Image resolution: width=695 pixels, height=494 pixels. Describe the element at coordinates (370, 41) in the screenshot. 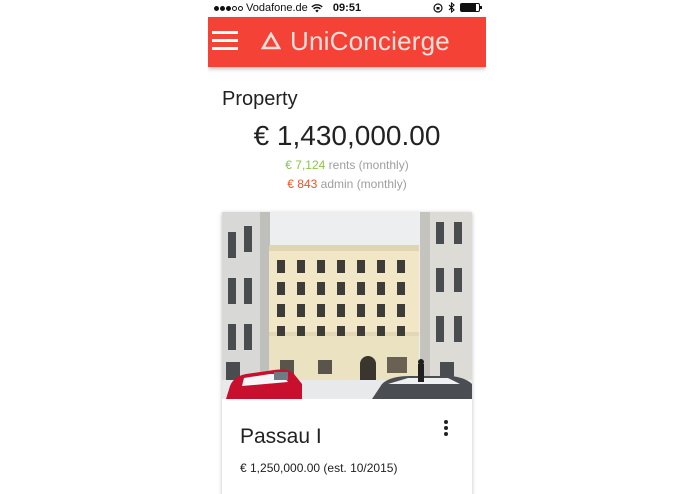

I see `app-title: UniConcierge` at that location.